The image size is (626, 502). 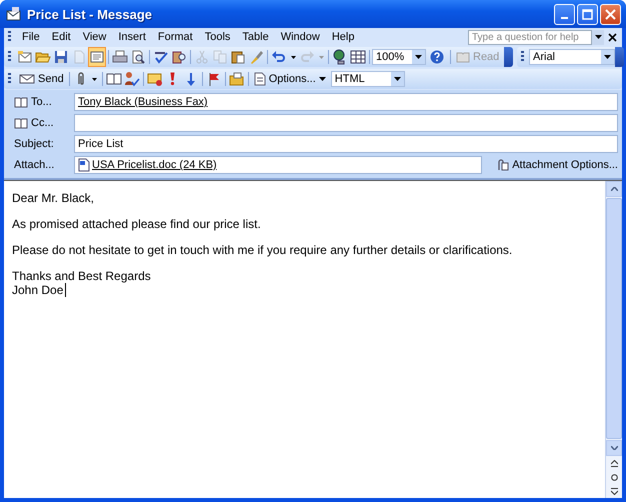 I want to click on text-cursor, so click(x=65, y=290).